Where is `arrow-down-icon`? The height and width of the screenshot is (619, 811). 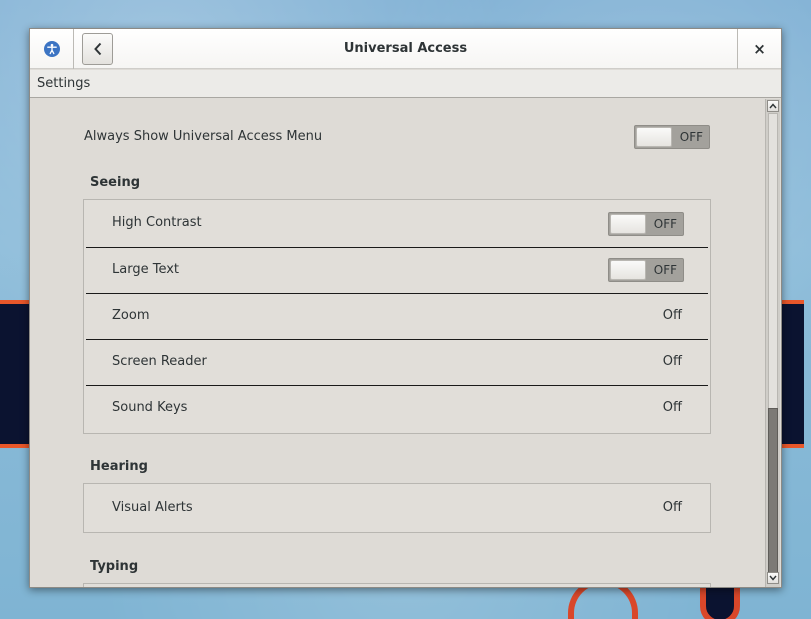
arrow-down-icon is located at coordinates (773, 578).